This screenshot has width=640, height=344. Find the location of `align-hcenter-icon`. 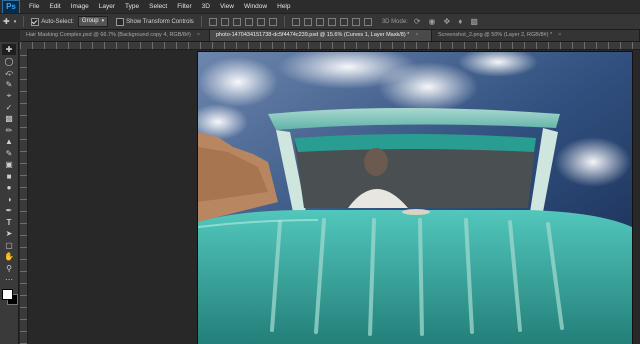

align-hcenter-icon is located at coordinates (260, 21).